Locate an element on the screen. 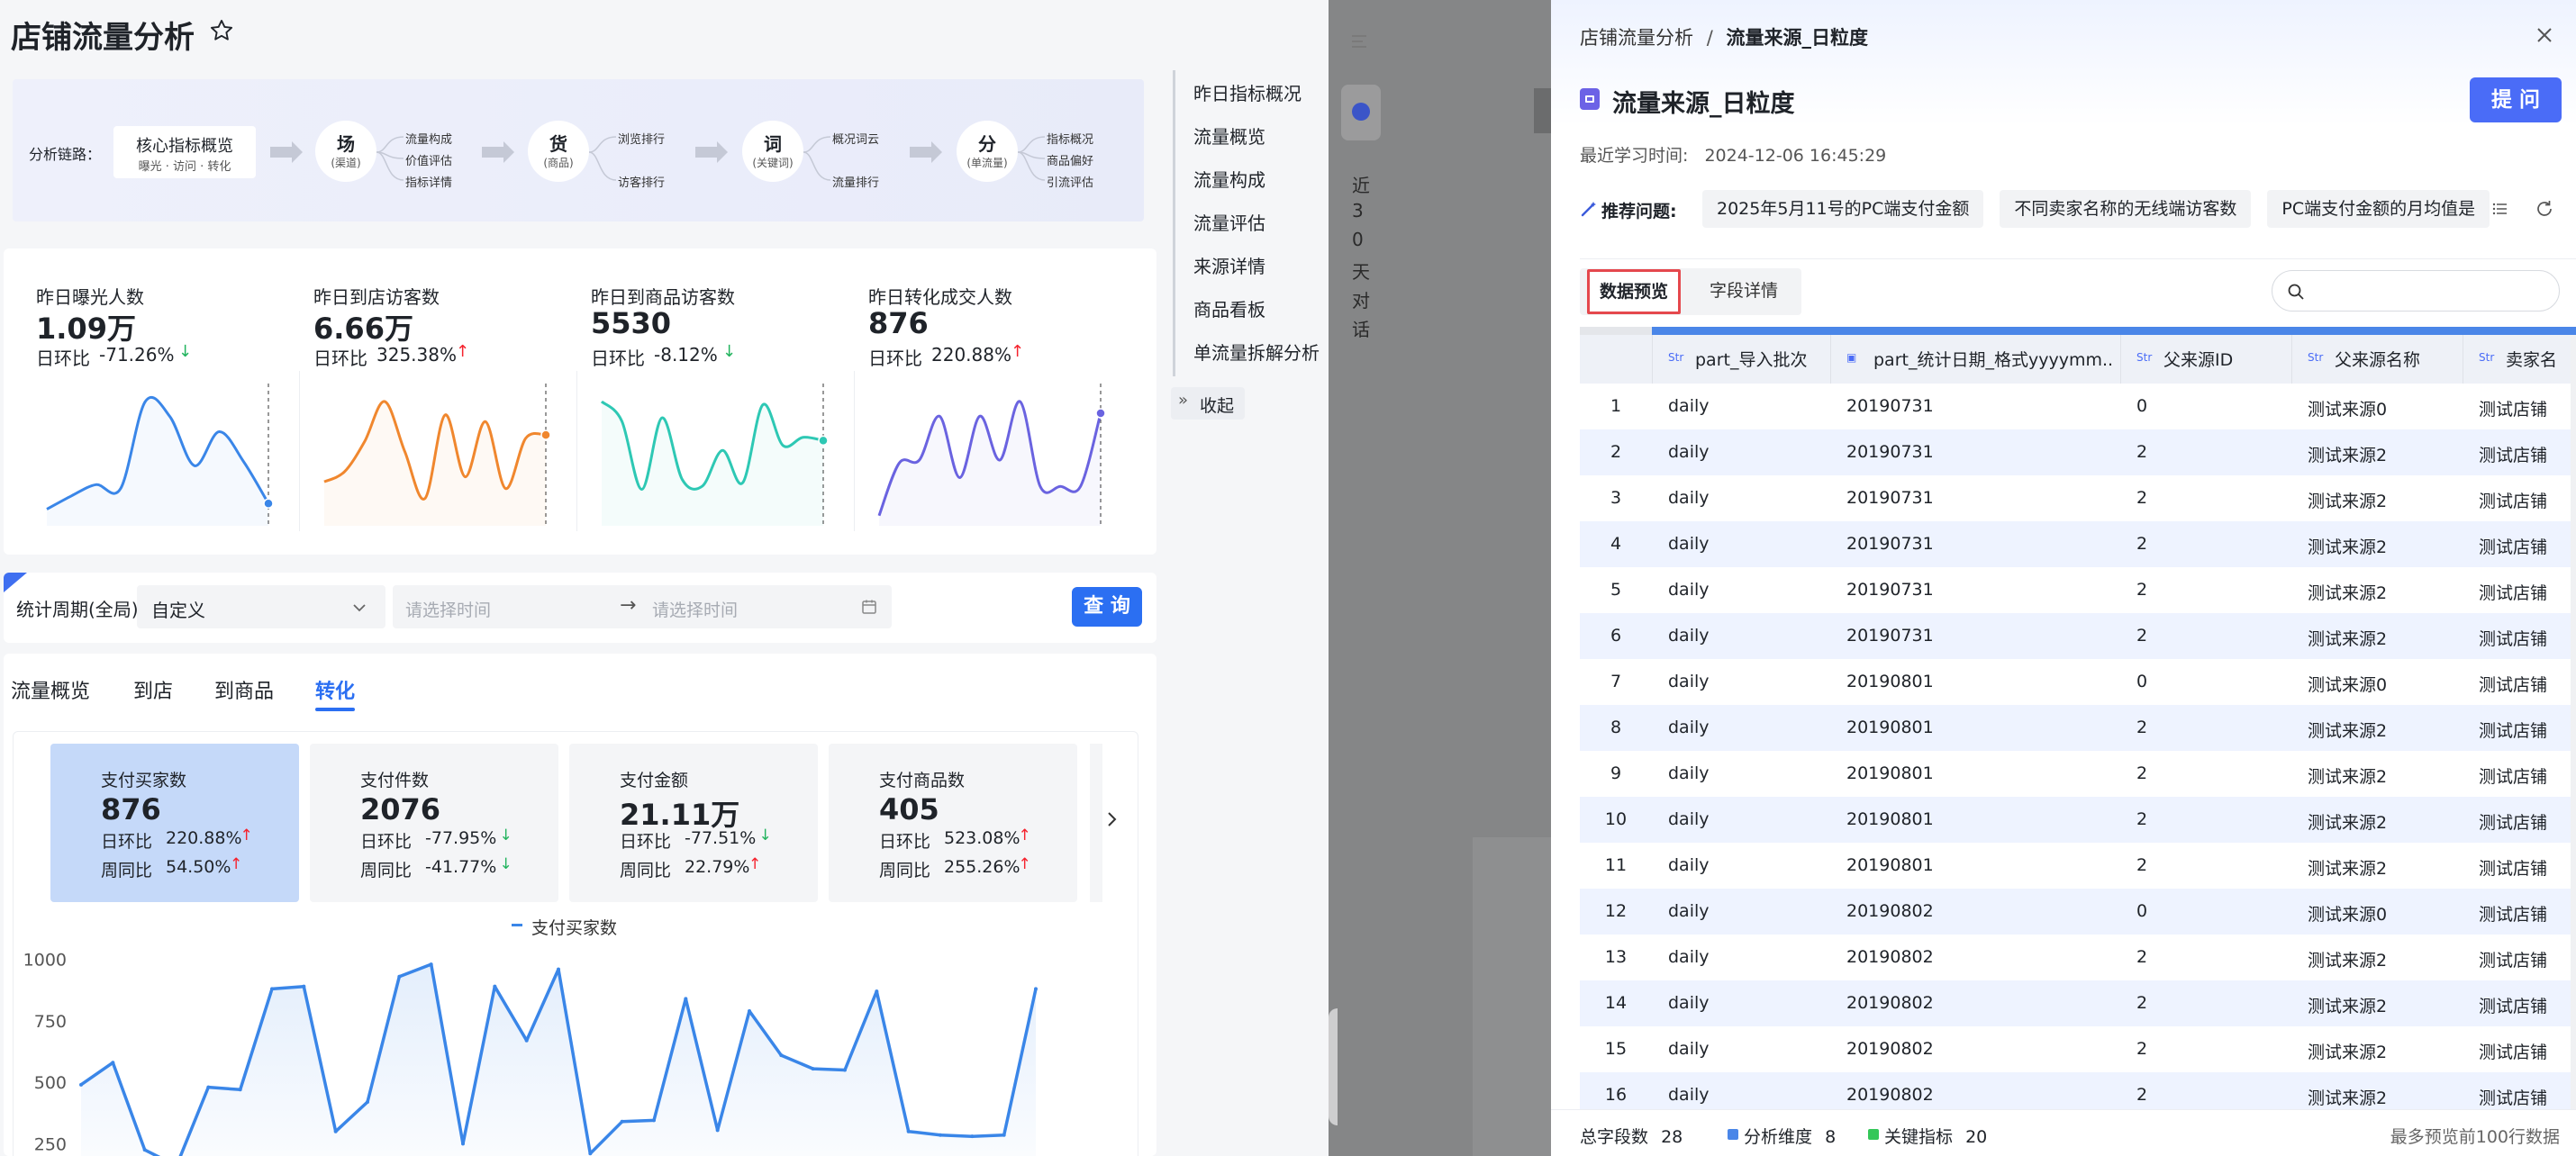  chain-node-item: 引流评估 is located at coordinates (1070, 181).